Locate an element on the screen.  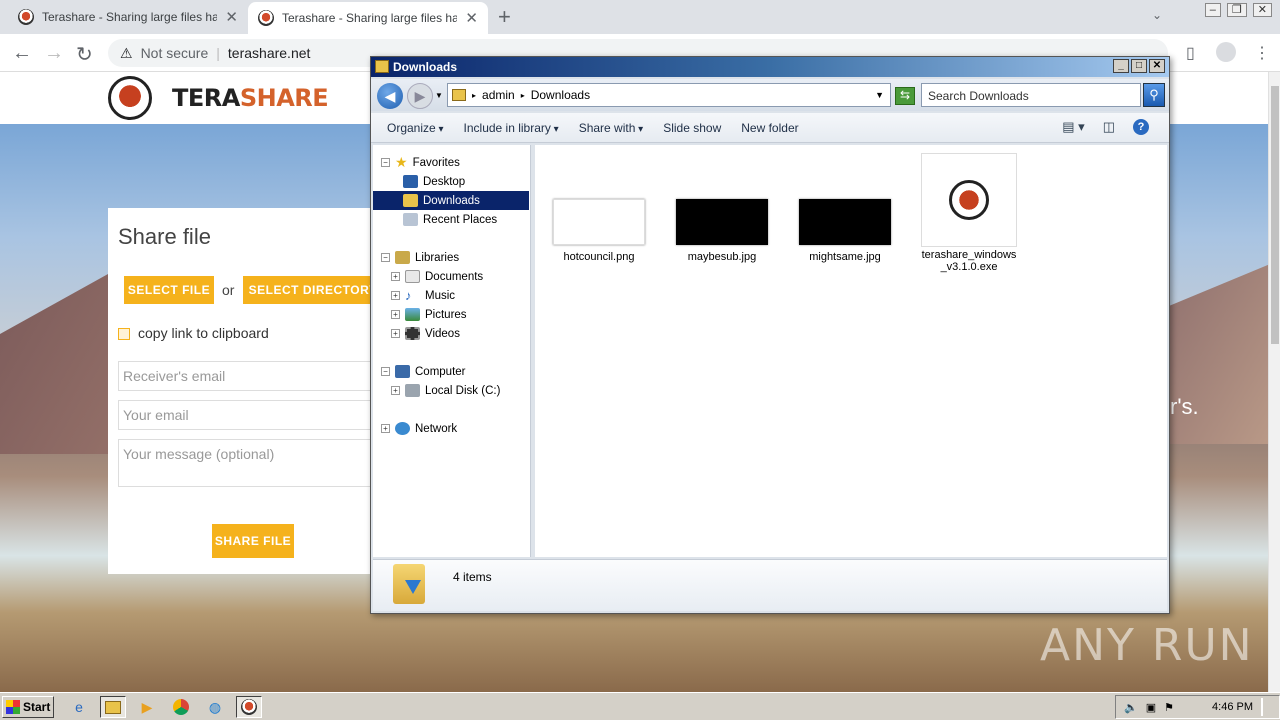
network-tray-icon: ▣ is located at coordinates (1151, 707).